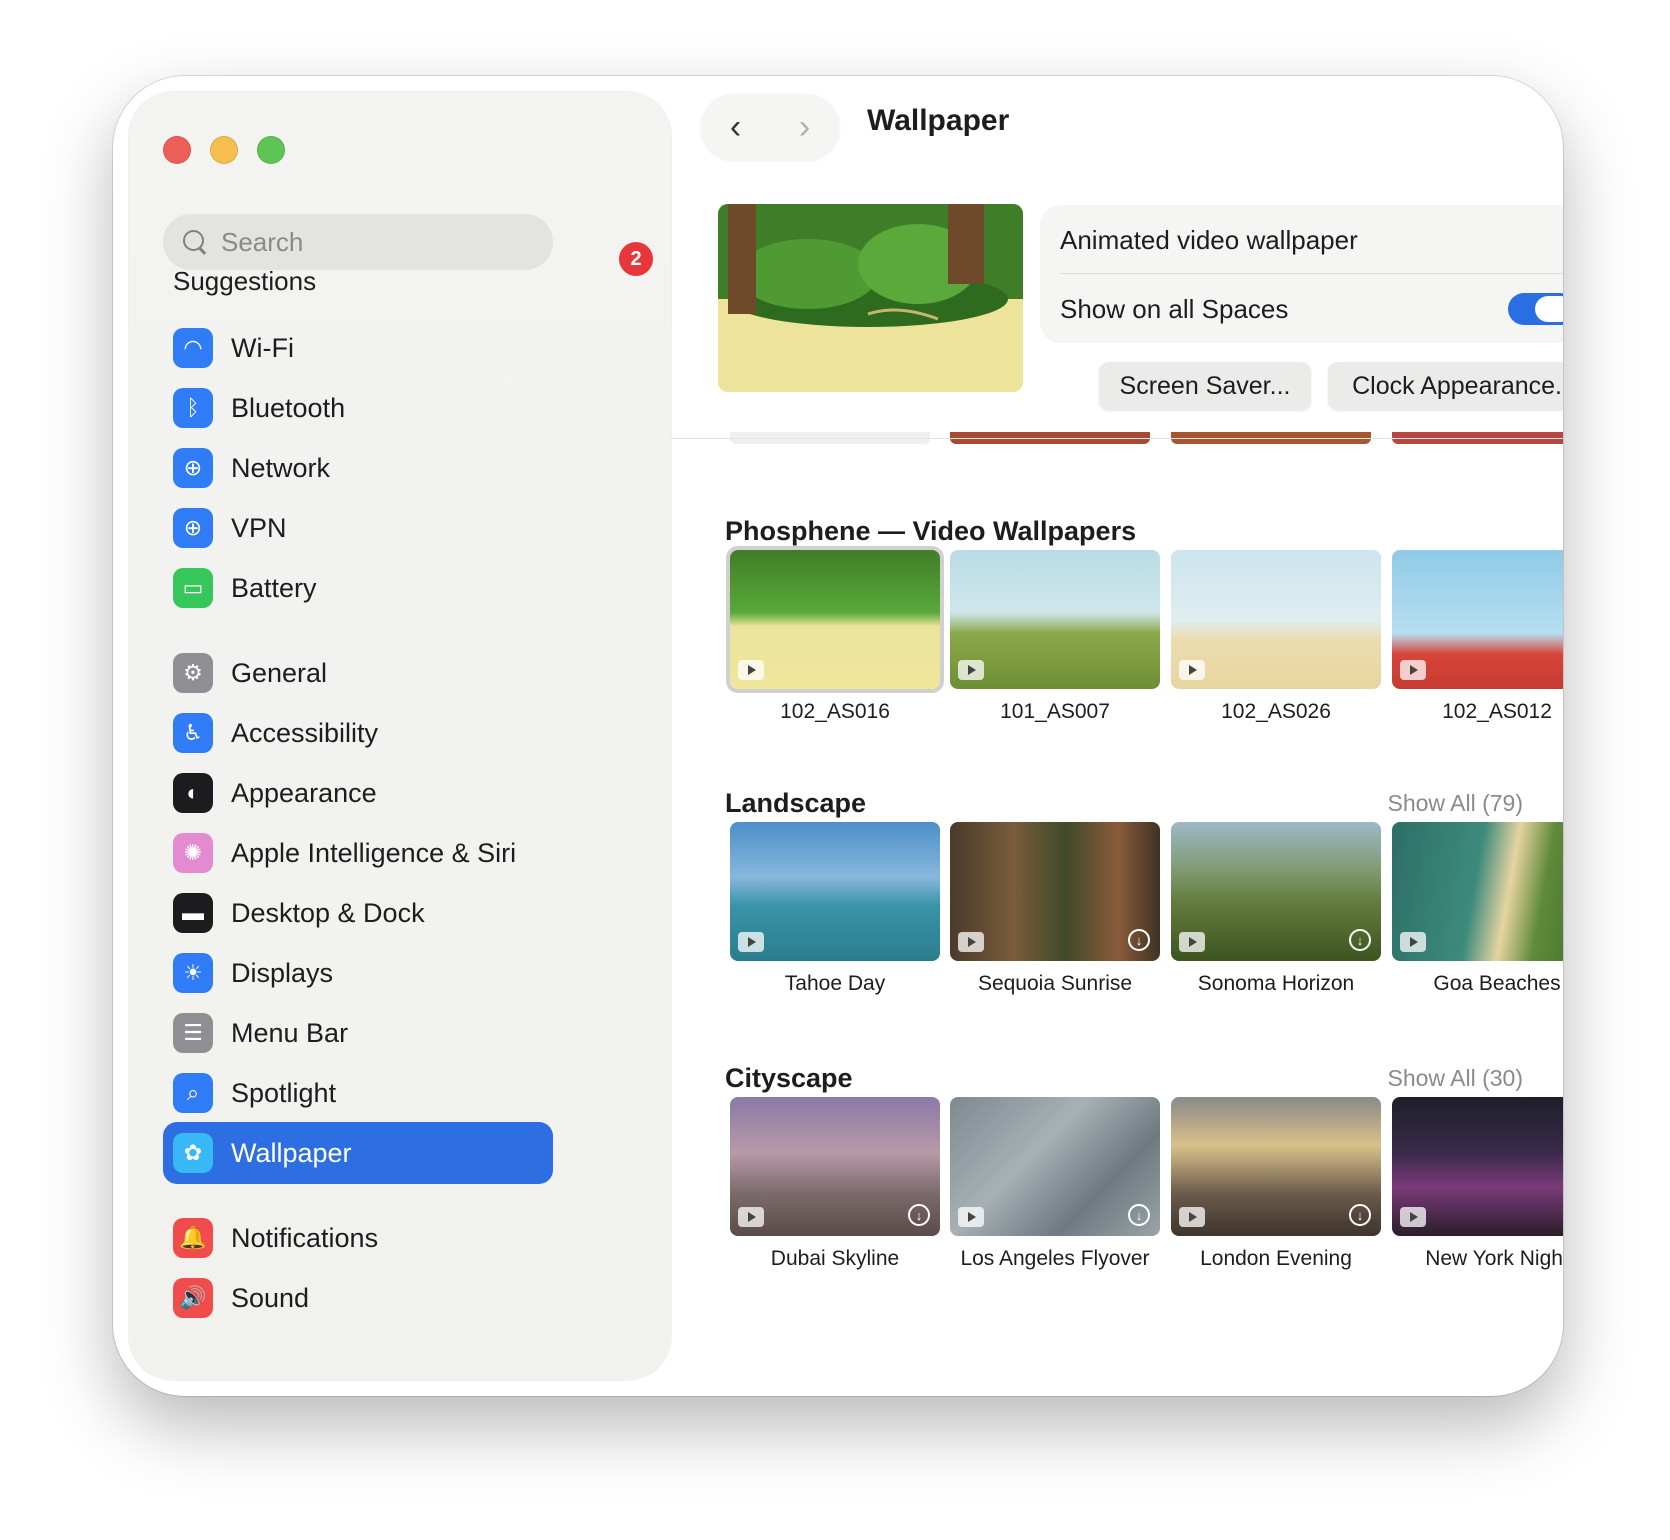 Image resolution: width=1670 pixels, height=1540 pixels. Describe the element at coordinates (770, 127) in the screenshot. I see `history-nav: ‹ ›` at that location.